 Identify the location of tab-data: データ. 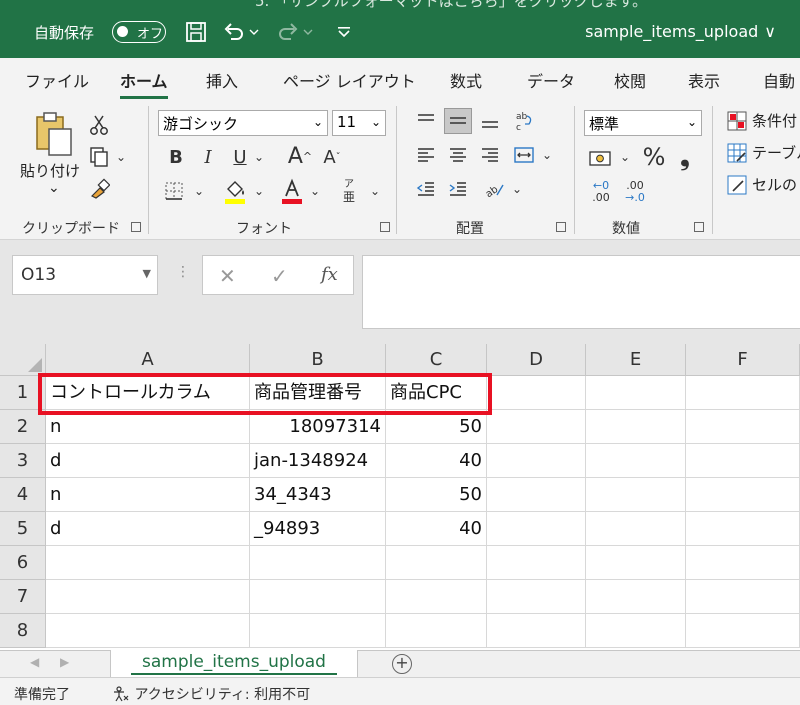
(551, 80).